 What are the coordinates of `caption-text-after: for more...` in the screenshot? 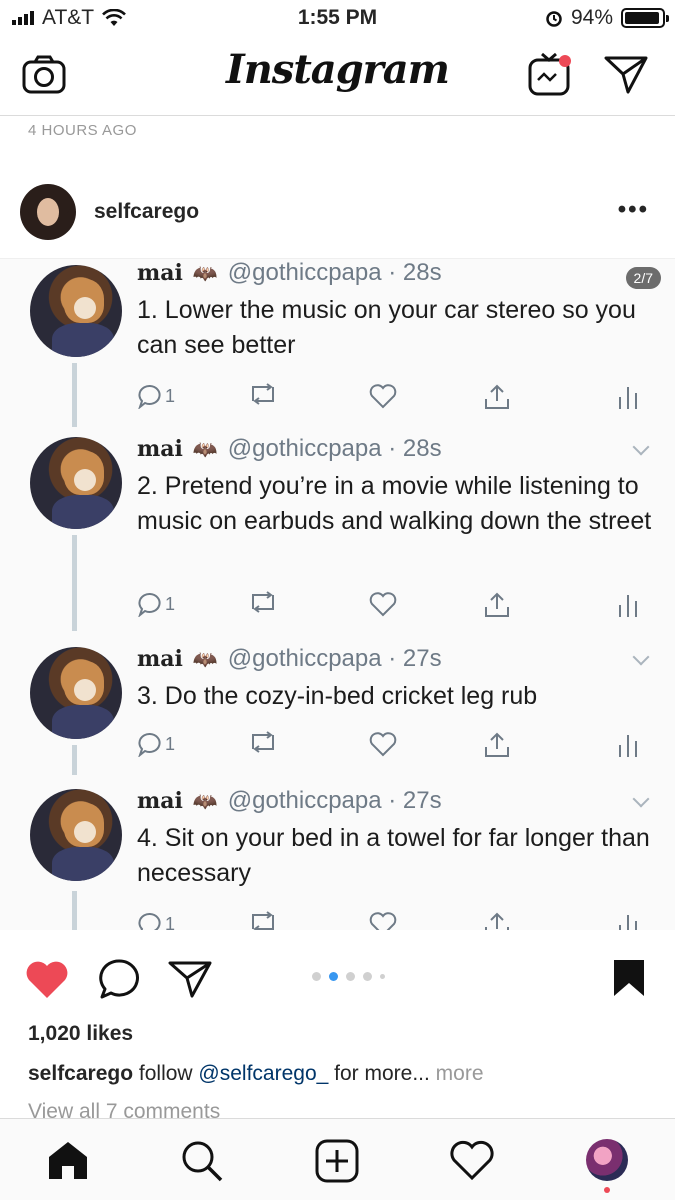 It's located at (382, 1073).